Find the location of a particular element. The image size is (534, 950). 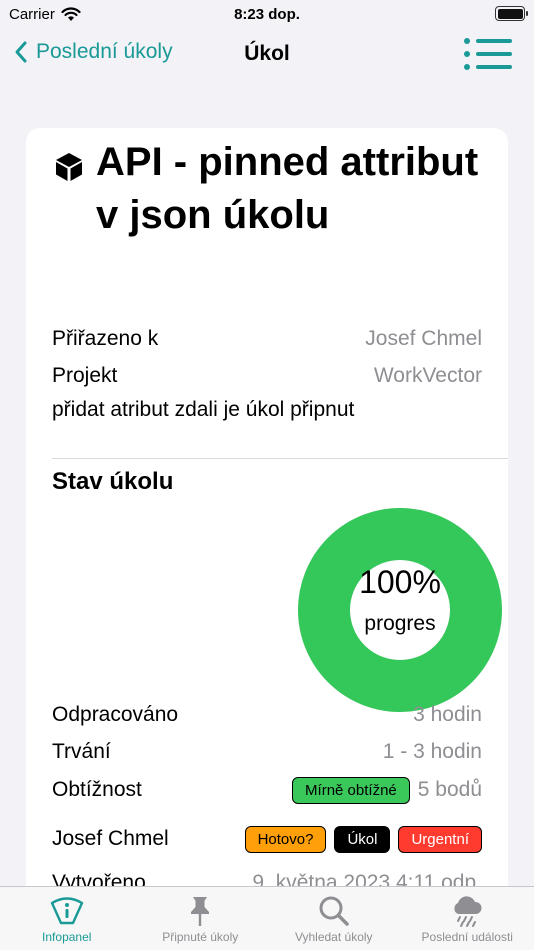

progress-donut: 100% progres is located at coordinates (400, 610).